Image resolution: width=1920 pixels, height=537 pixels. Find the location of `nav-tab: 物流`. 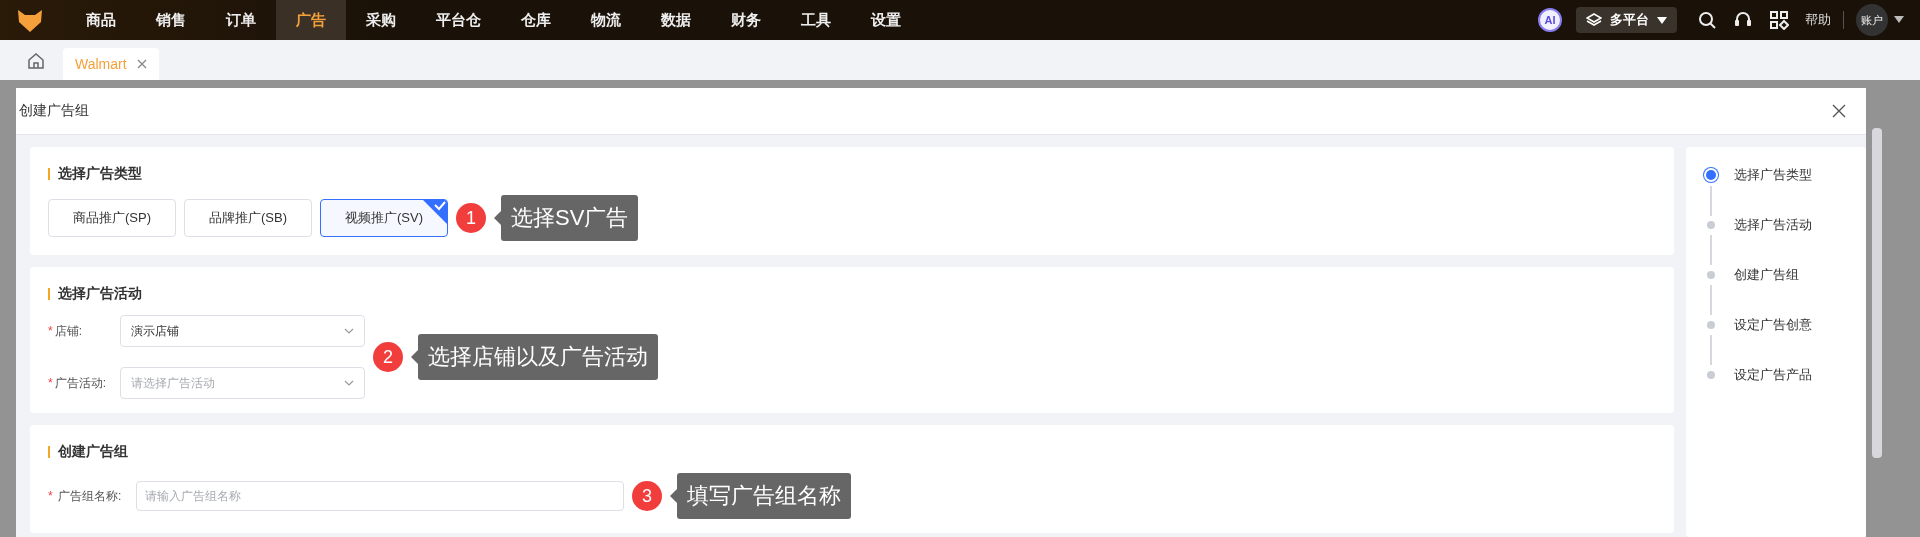

nav-tab: 物流 is located at coordinates (606, 20).